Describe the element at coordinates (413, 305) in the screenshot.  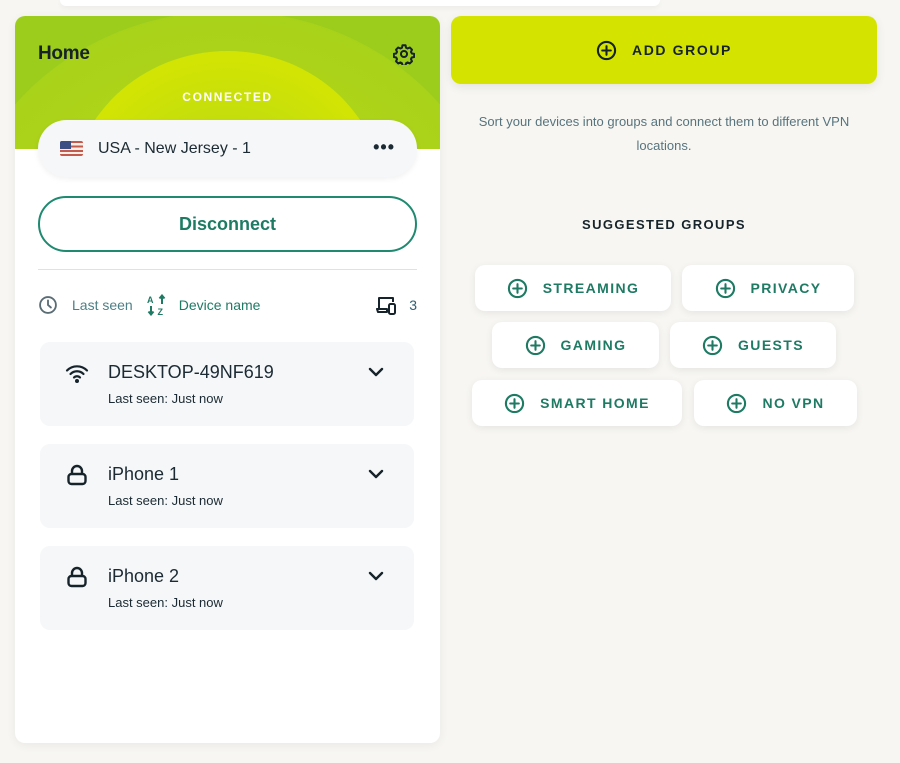
I see `device-count-value: 3` at that location.